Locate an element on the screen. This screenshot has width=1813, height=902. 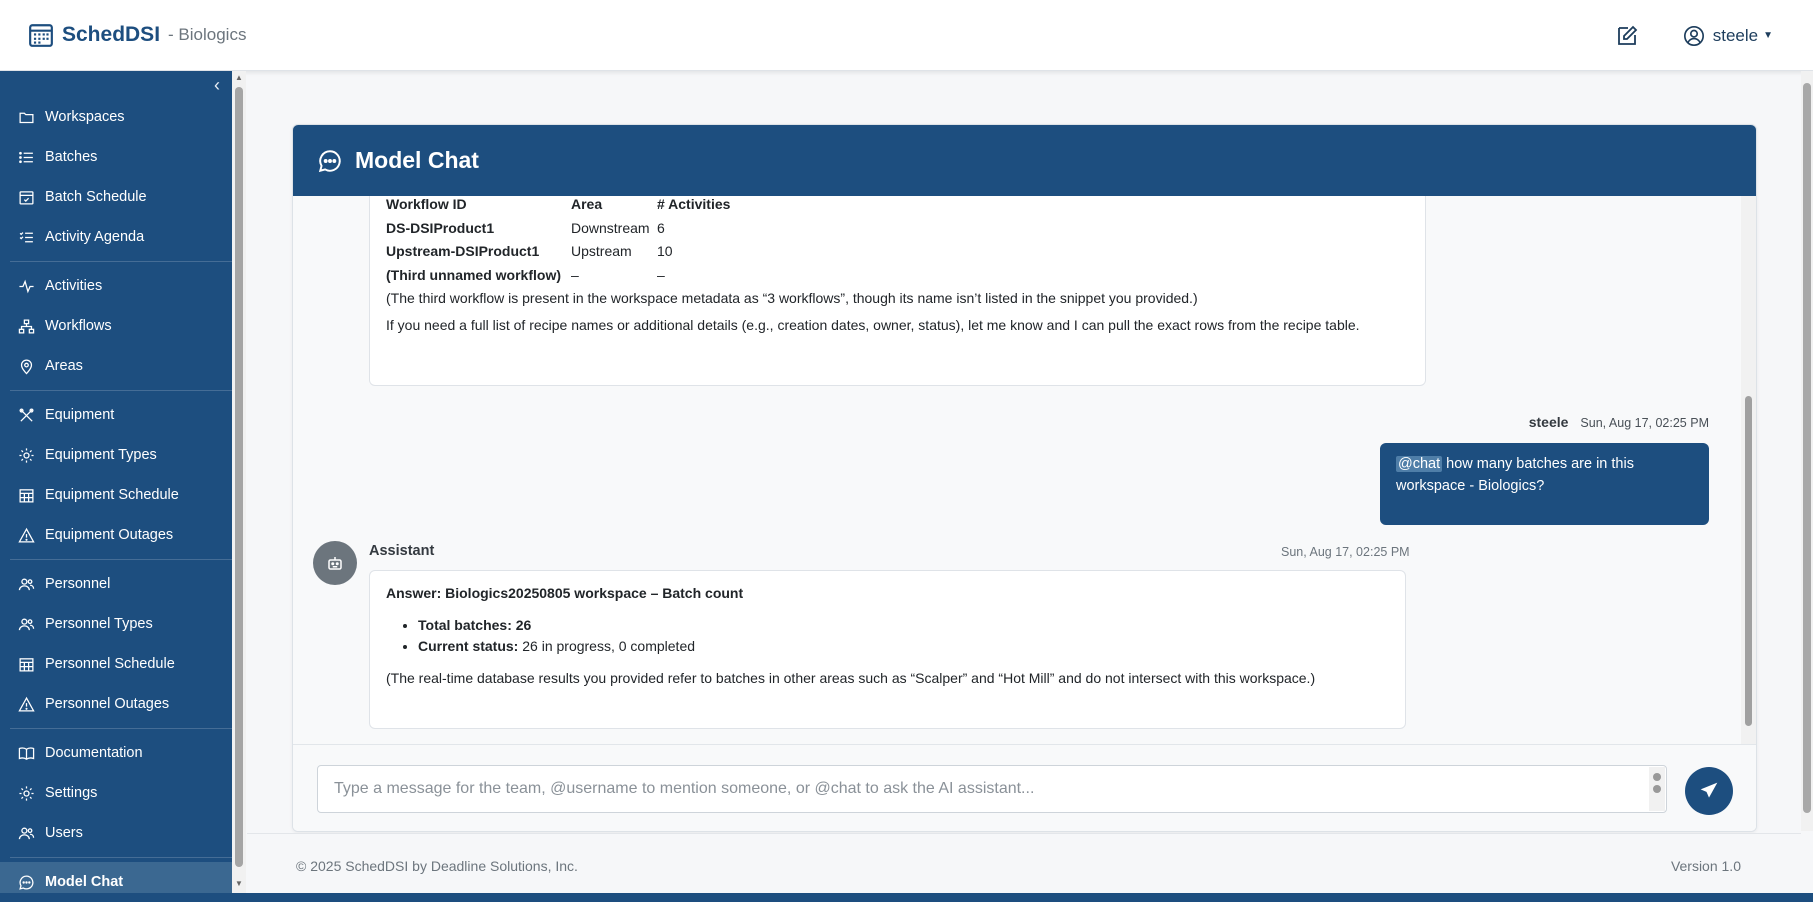
map-pin-icon is located at coordinates (26, 366).